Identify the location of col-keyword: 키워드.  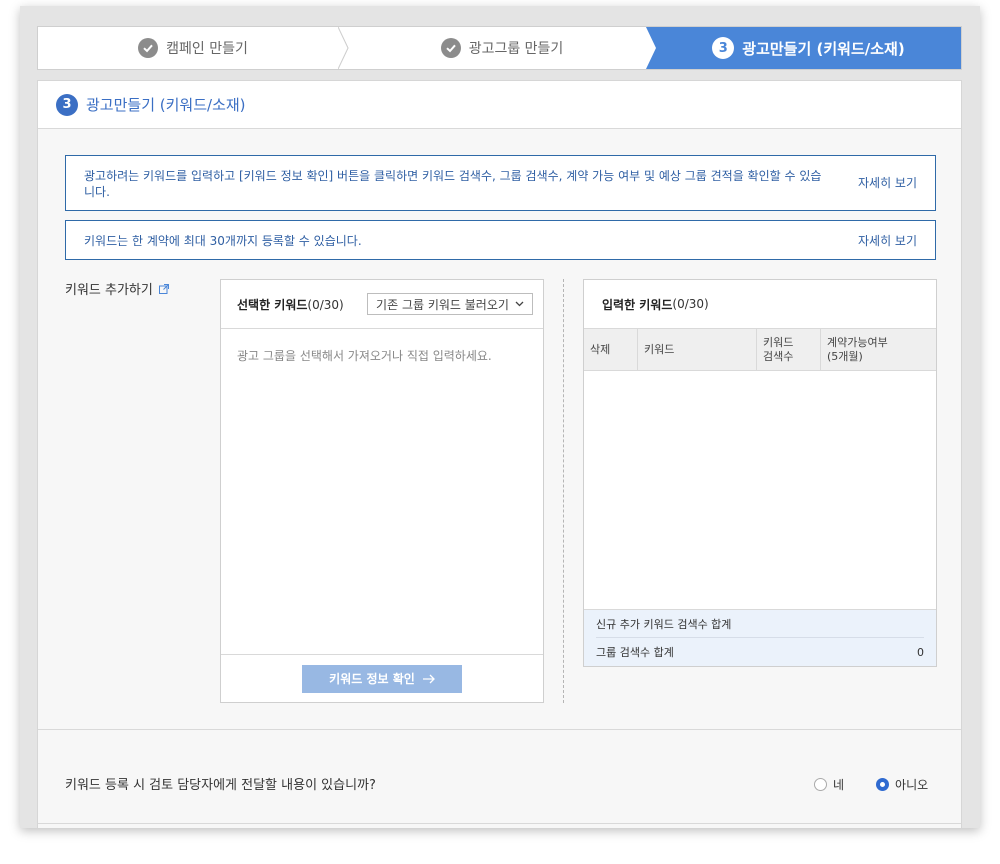
(697, 349).